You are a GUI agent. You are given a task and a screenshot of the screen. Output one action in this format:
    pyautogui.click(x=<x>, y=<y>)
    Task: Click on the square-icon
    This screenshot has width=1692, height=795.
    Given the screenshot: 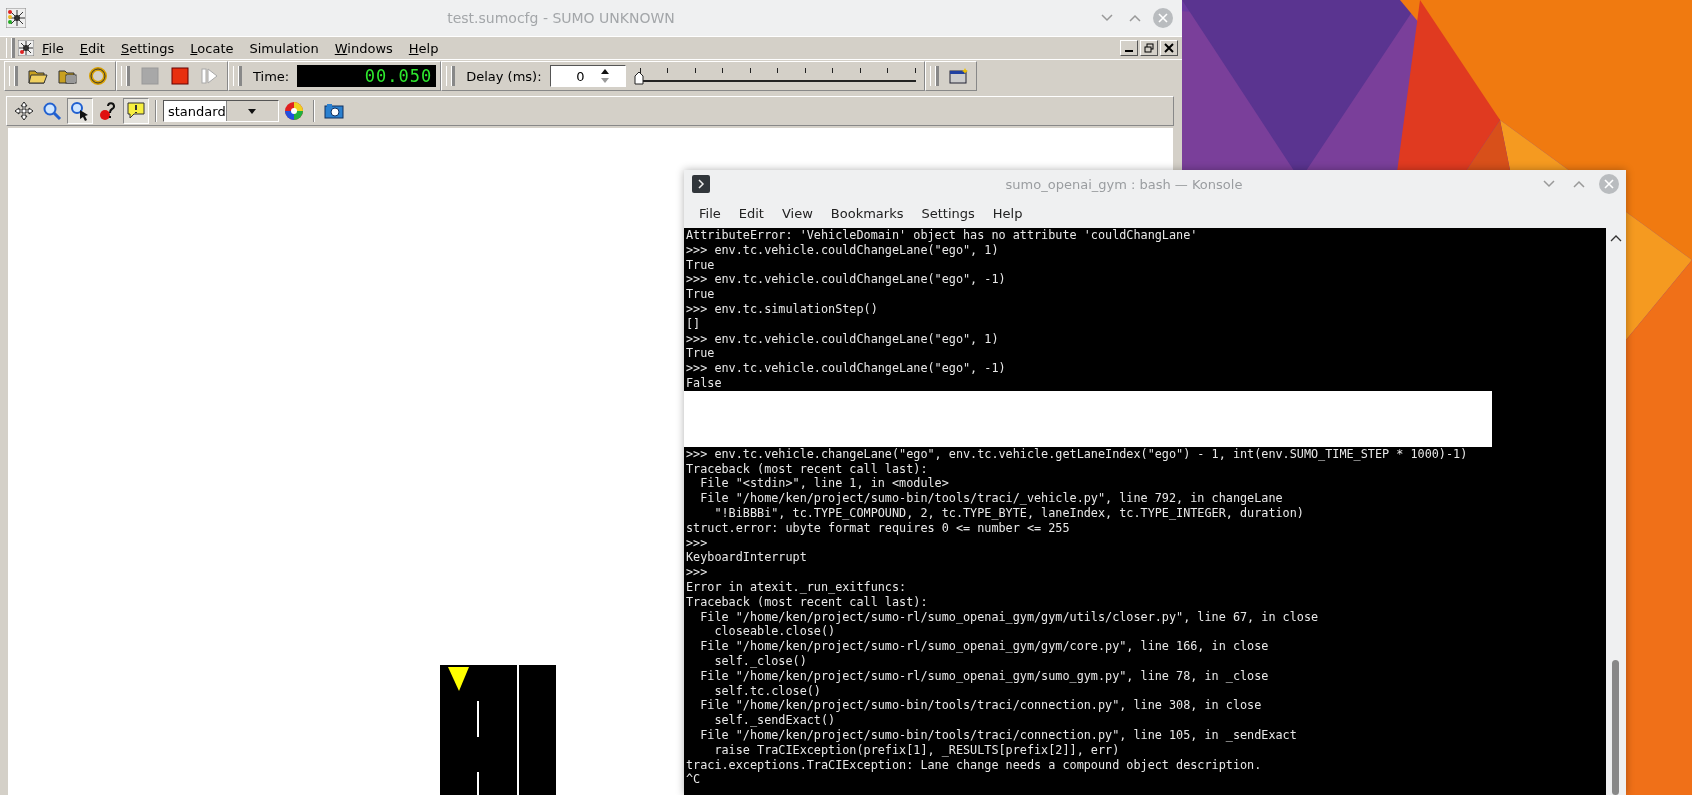 What is the action you would take?
    pyautogui.click(x=150, y=76)
    